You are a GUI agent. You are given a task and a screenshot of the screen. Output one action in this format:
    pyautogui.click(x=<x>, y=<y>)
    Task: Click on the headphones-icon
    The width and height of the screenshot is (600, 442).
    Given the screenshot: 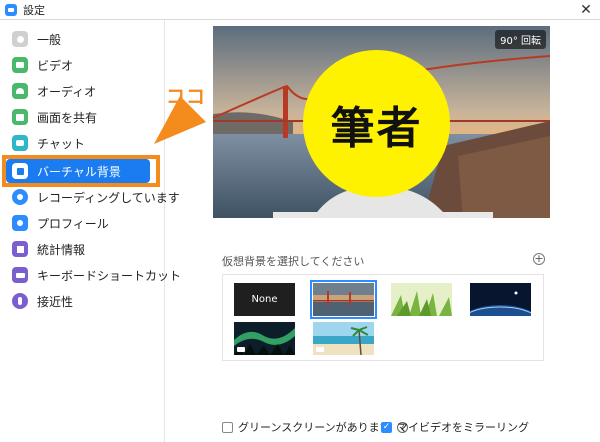 What is the action you would take?
    pyautogui.click(x=20, y=91)
    